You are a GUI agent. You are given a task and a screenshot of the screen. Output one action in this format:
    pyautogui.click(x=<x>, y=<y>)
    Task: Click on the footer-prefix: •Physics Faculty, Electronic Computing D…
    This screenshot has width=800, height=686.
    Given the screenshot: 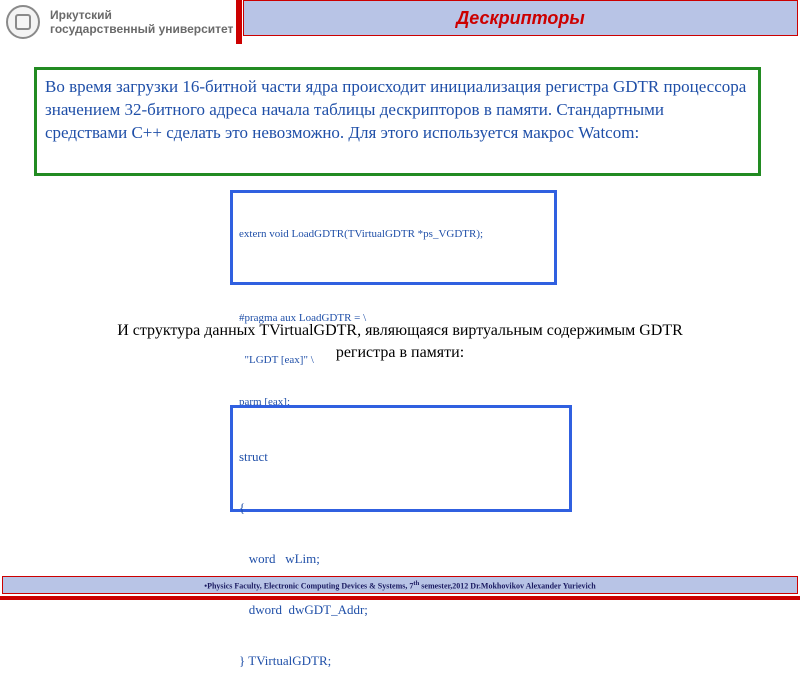 What is the action you would take?
    pyautogui.click(x=309, y=586)
    